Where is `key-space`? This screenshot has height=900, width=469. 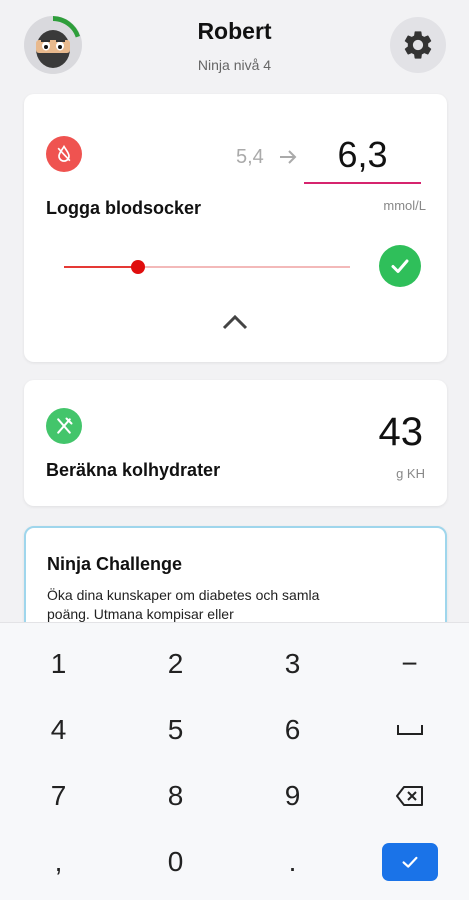
key-space is located at coordinates (409, 730).